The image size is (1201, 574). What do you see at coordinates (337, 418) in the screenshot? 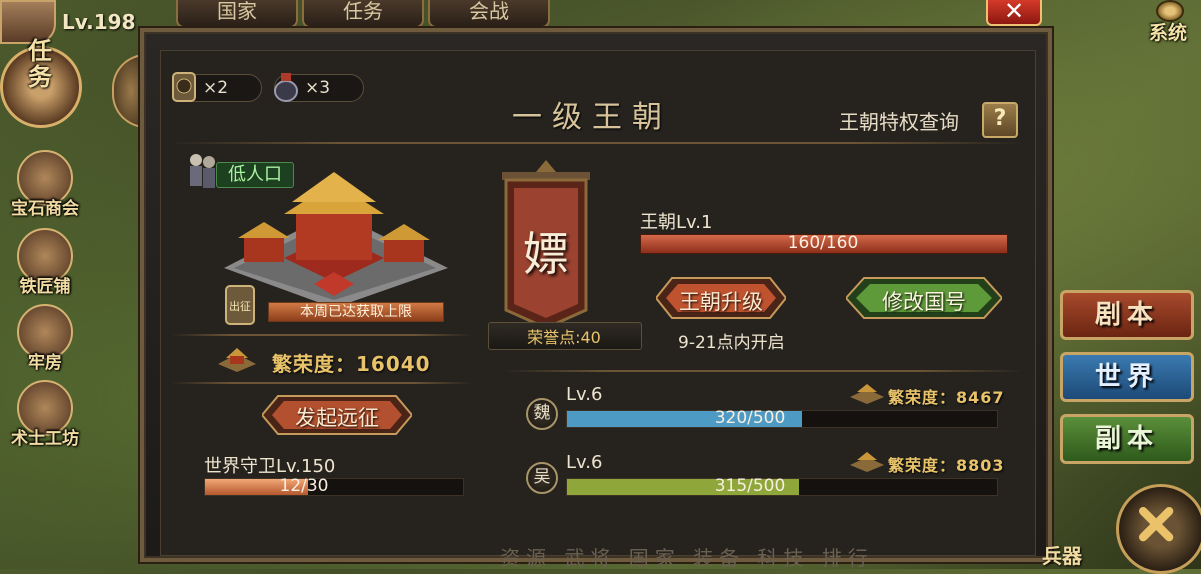
I see `launch-expedition-label: 发起远征` at bounding box center [337, 418].